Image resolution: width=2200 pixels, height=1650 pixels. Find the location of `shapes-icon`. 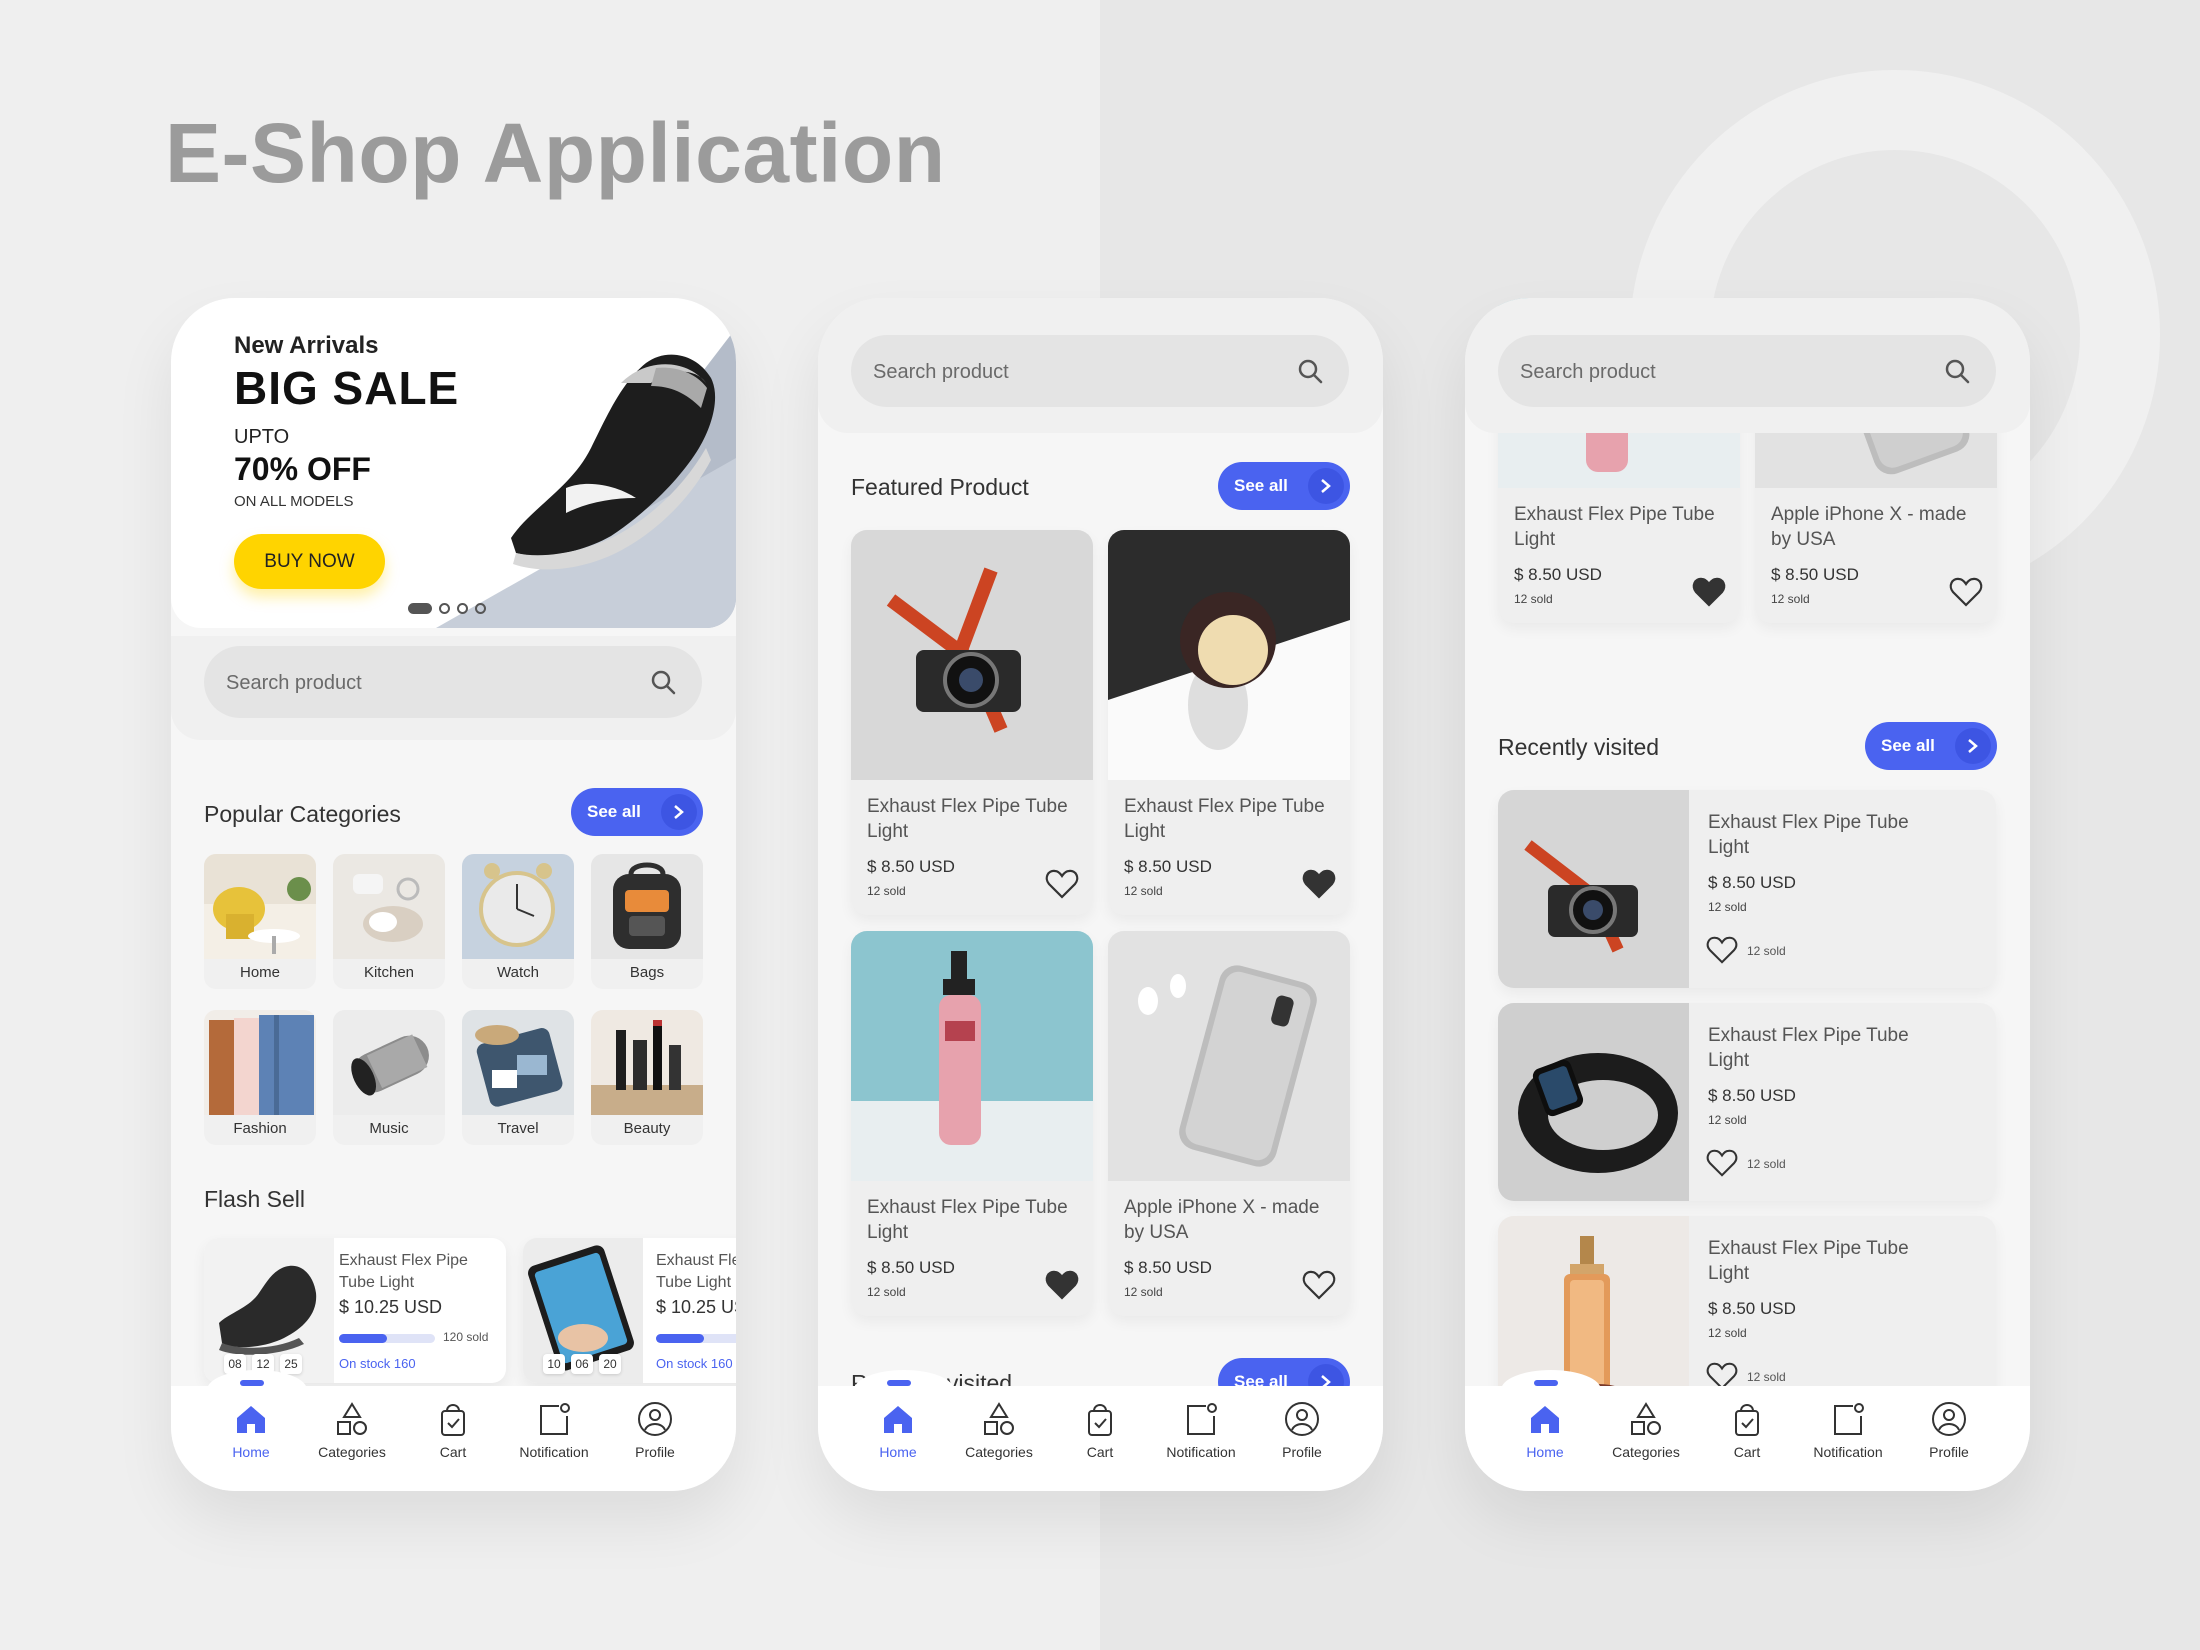

shapes-icon is located at coordinates (352, 1418).